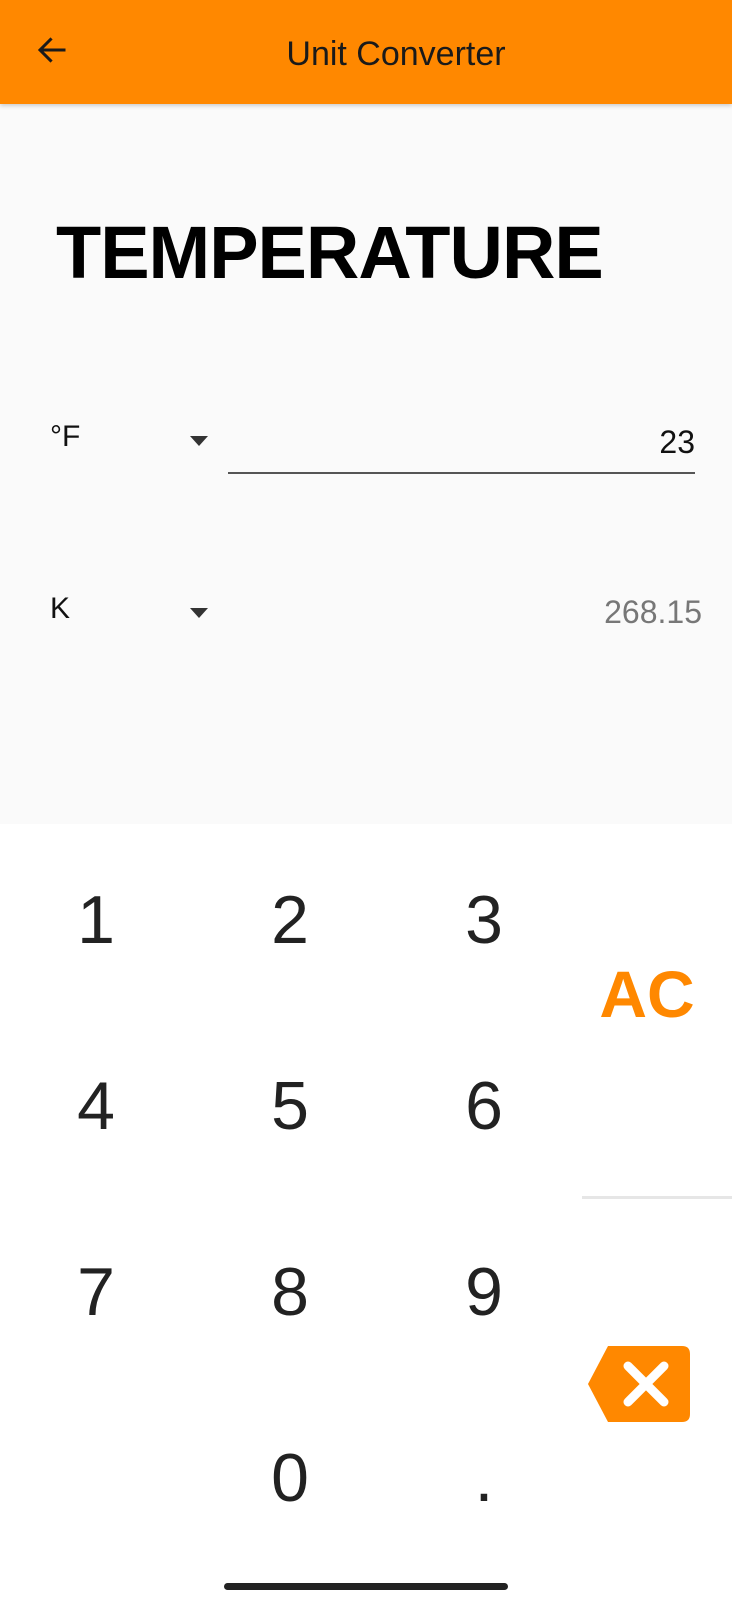  I want to click on backspace-button, so click(639, 1384).